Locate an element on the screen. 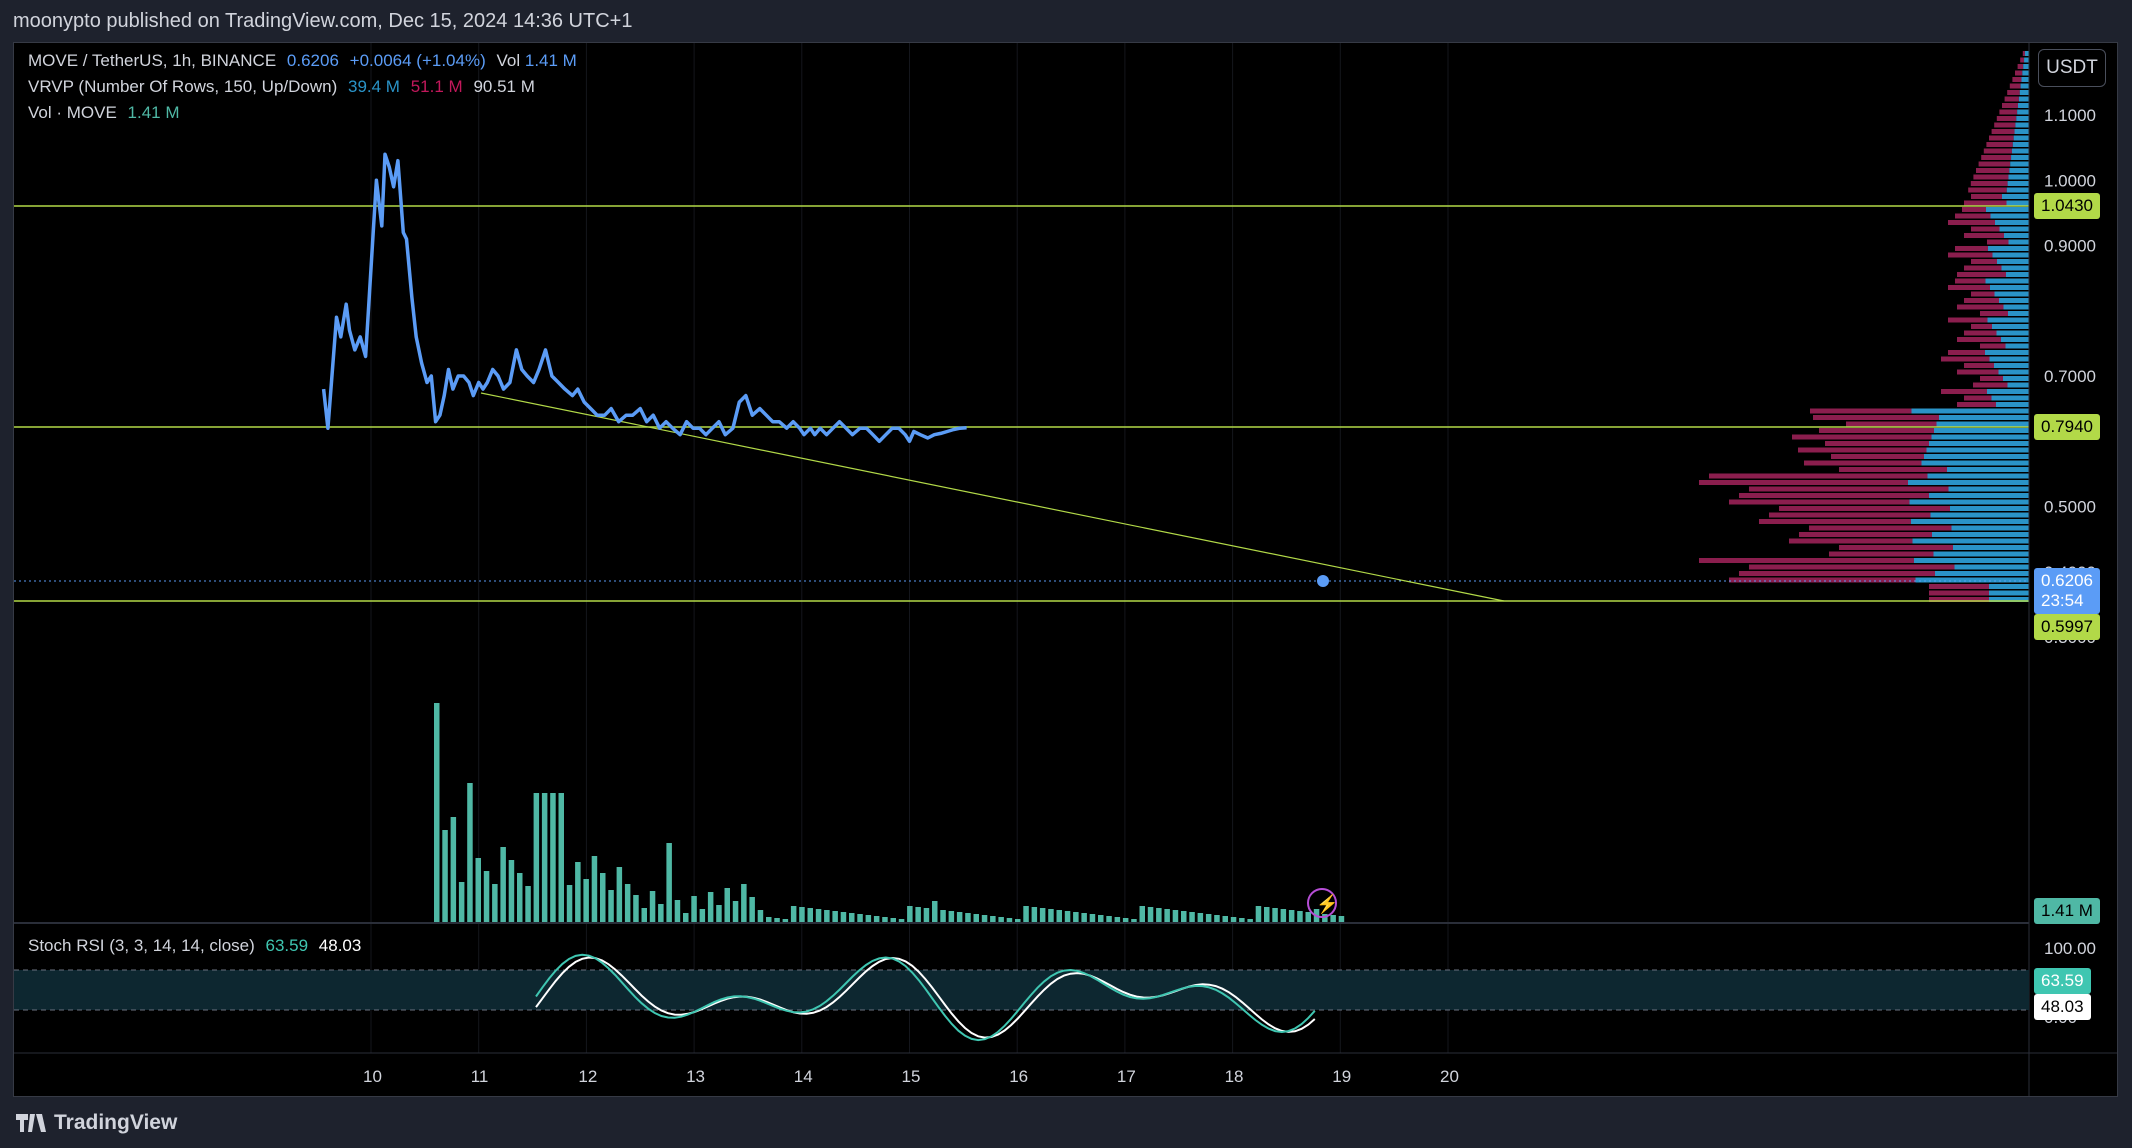 This screenshot has height=1148, width=2132. time-tick-18: 18 is located at coordinates (1234, 1076).